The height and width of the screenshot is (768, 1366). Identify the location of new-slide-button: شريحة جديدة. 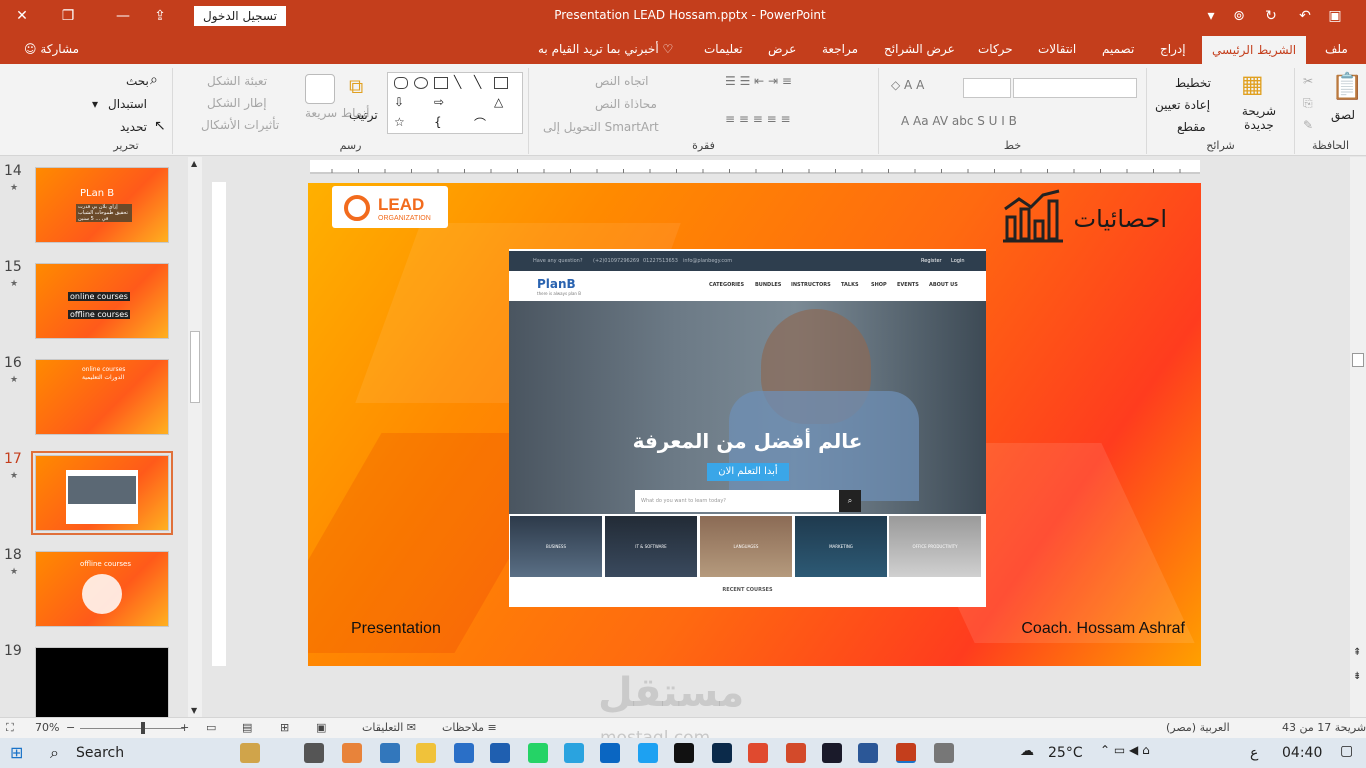
(1259, 118).